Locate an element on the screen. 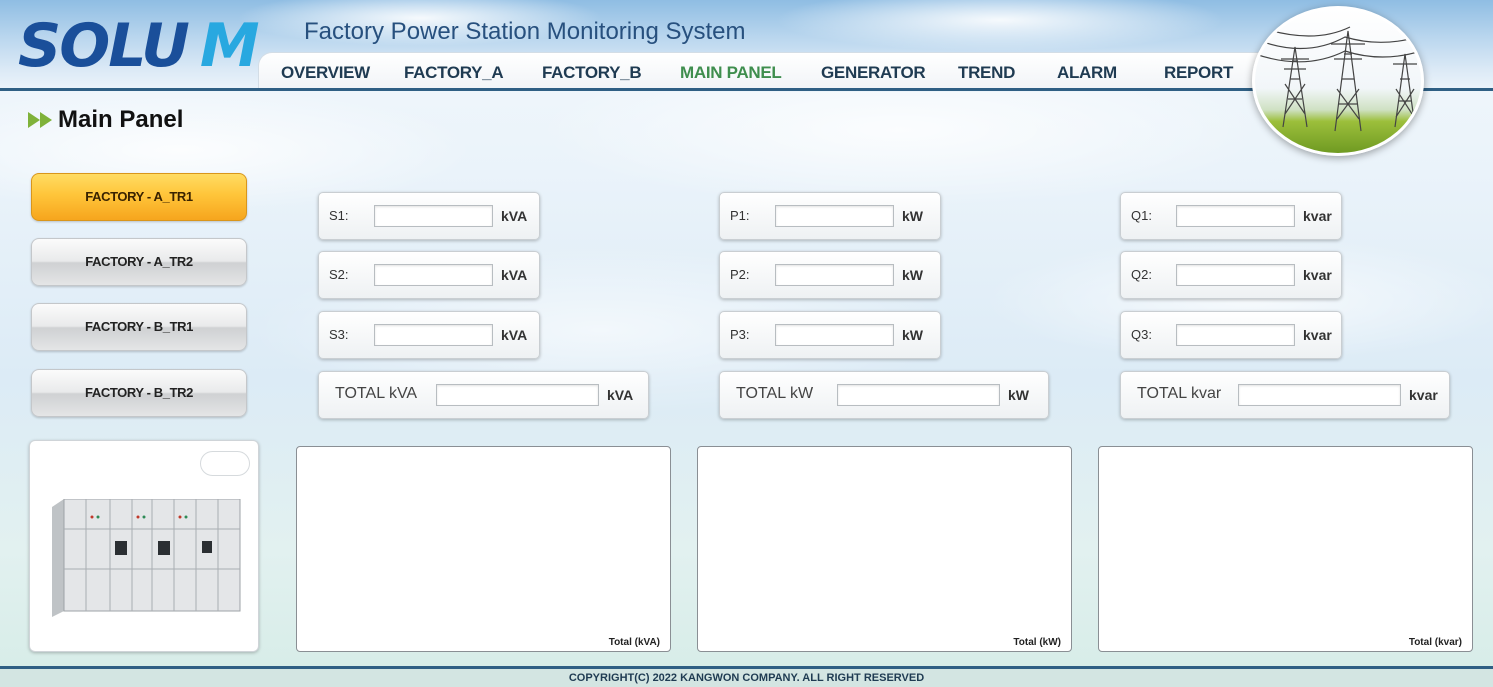 Image resolution: width=1493 pixels, height=687 pixels. power-pylon-image is located at coordinates (1338, 81).